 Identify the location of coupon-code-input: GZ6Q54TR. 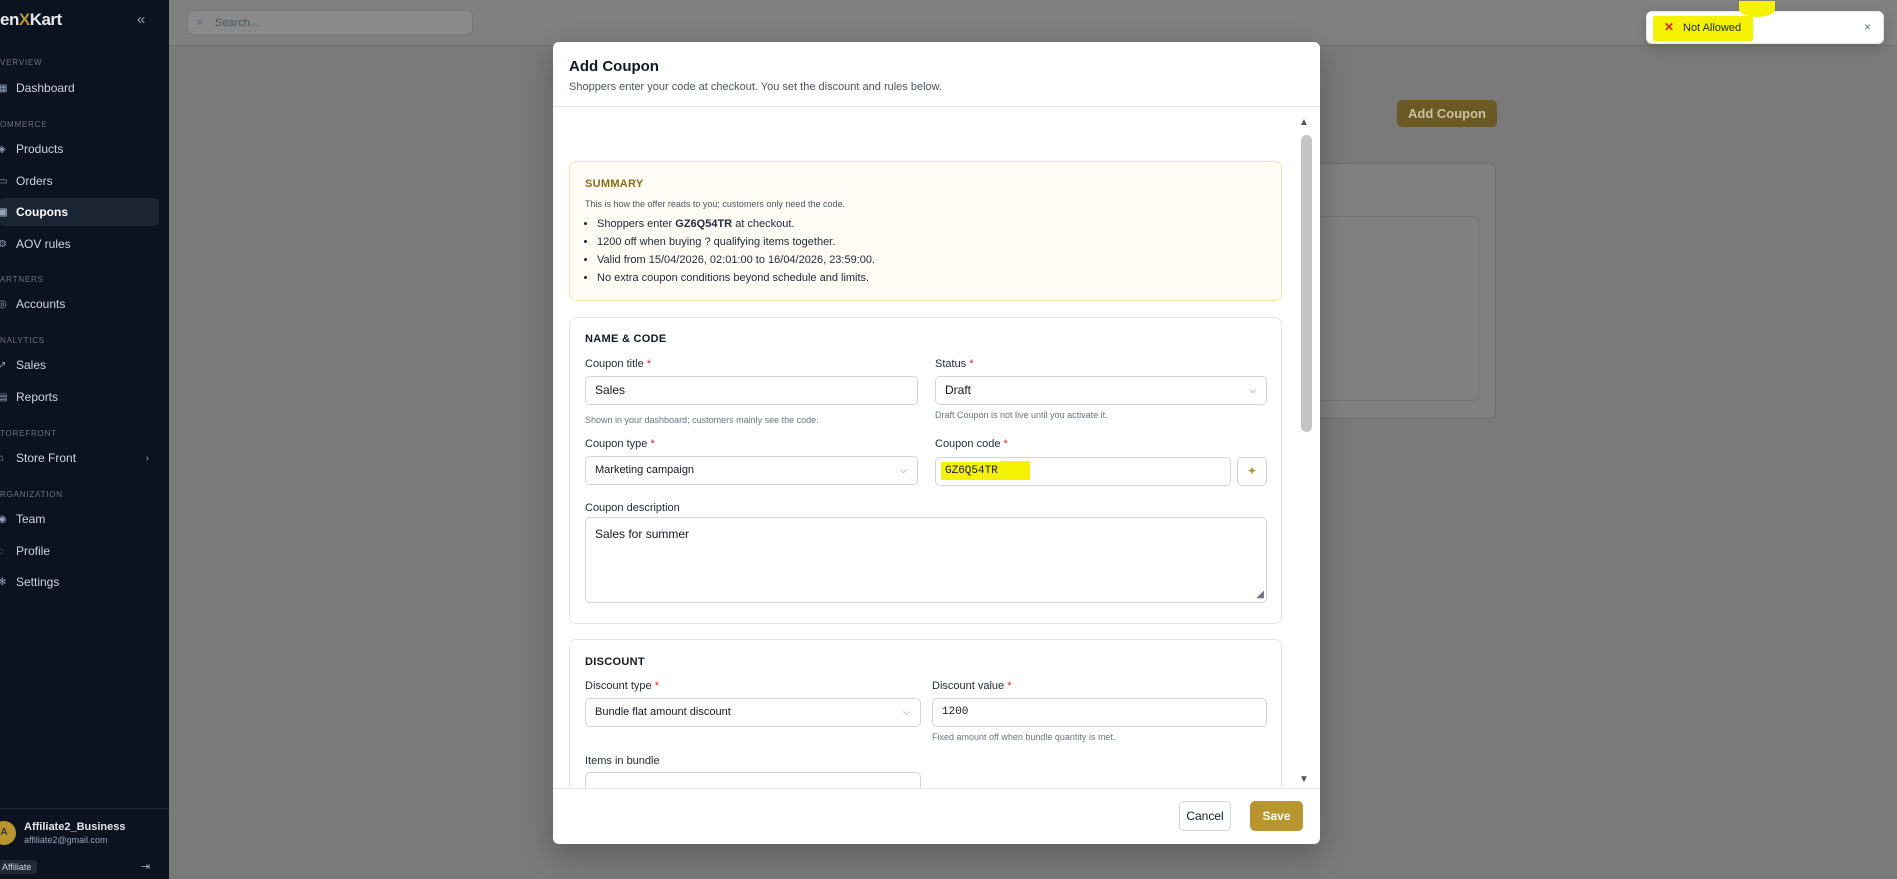
(1083, 471).